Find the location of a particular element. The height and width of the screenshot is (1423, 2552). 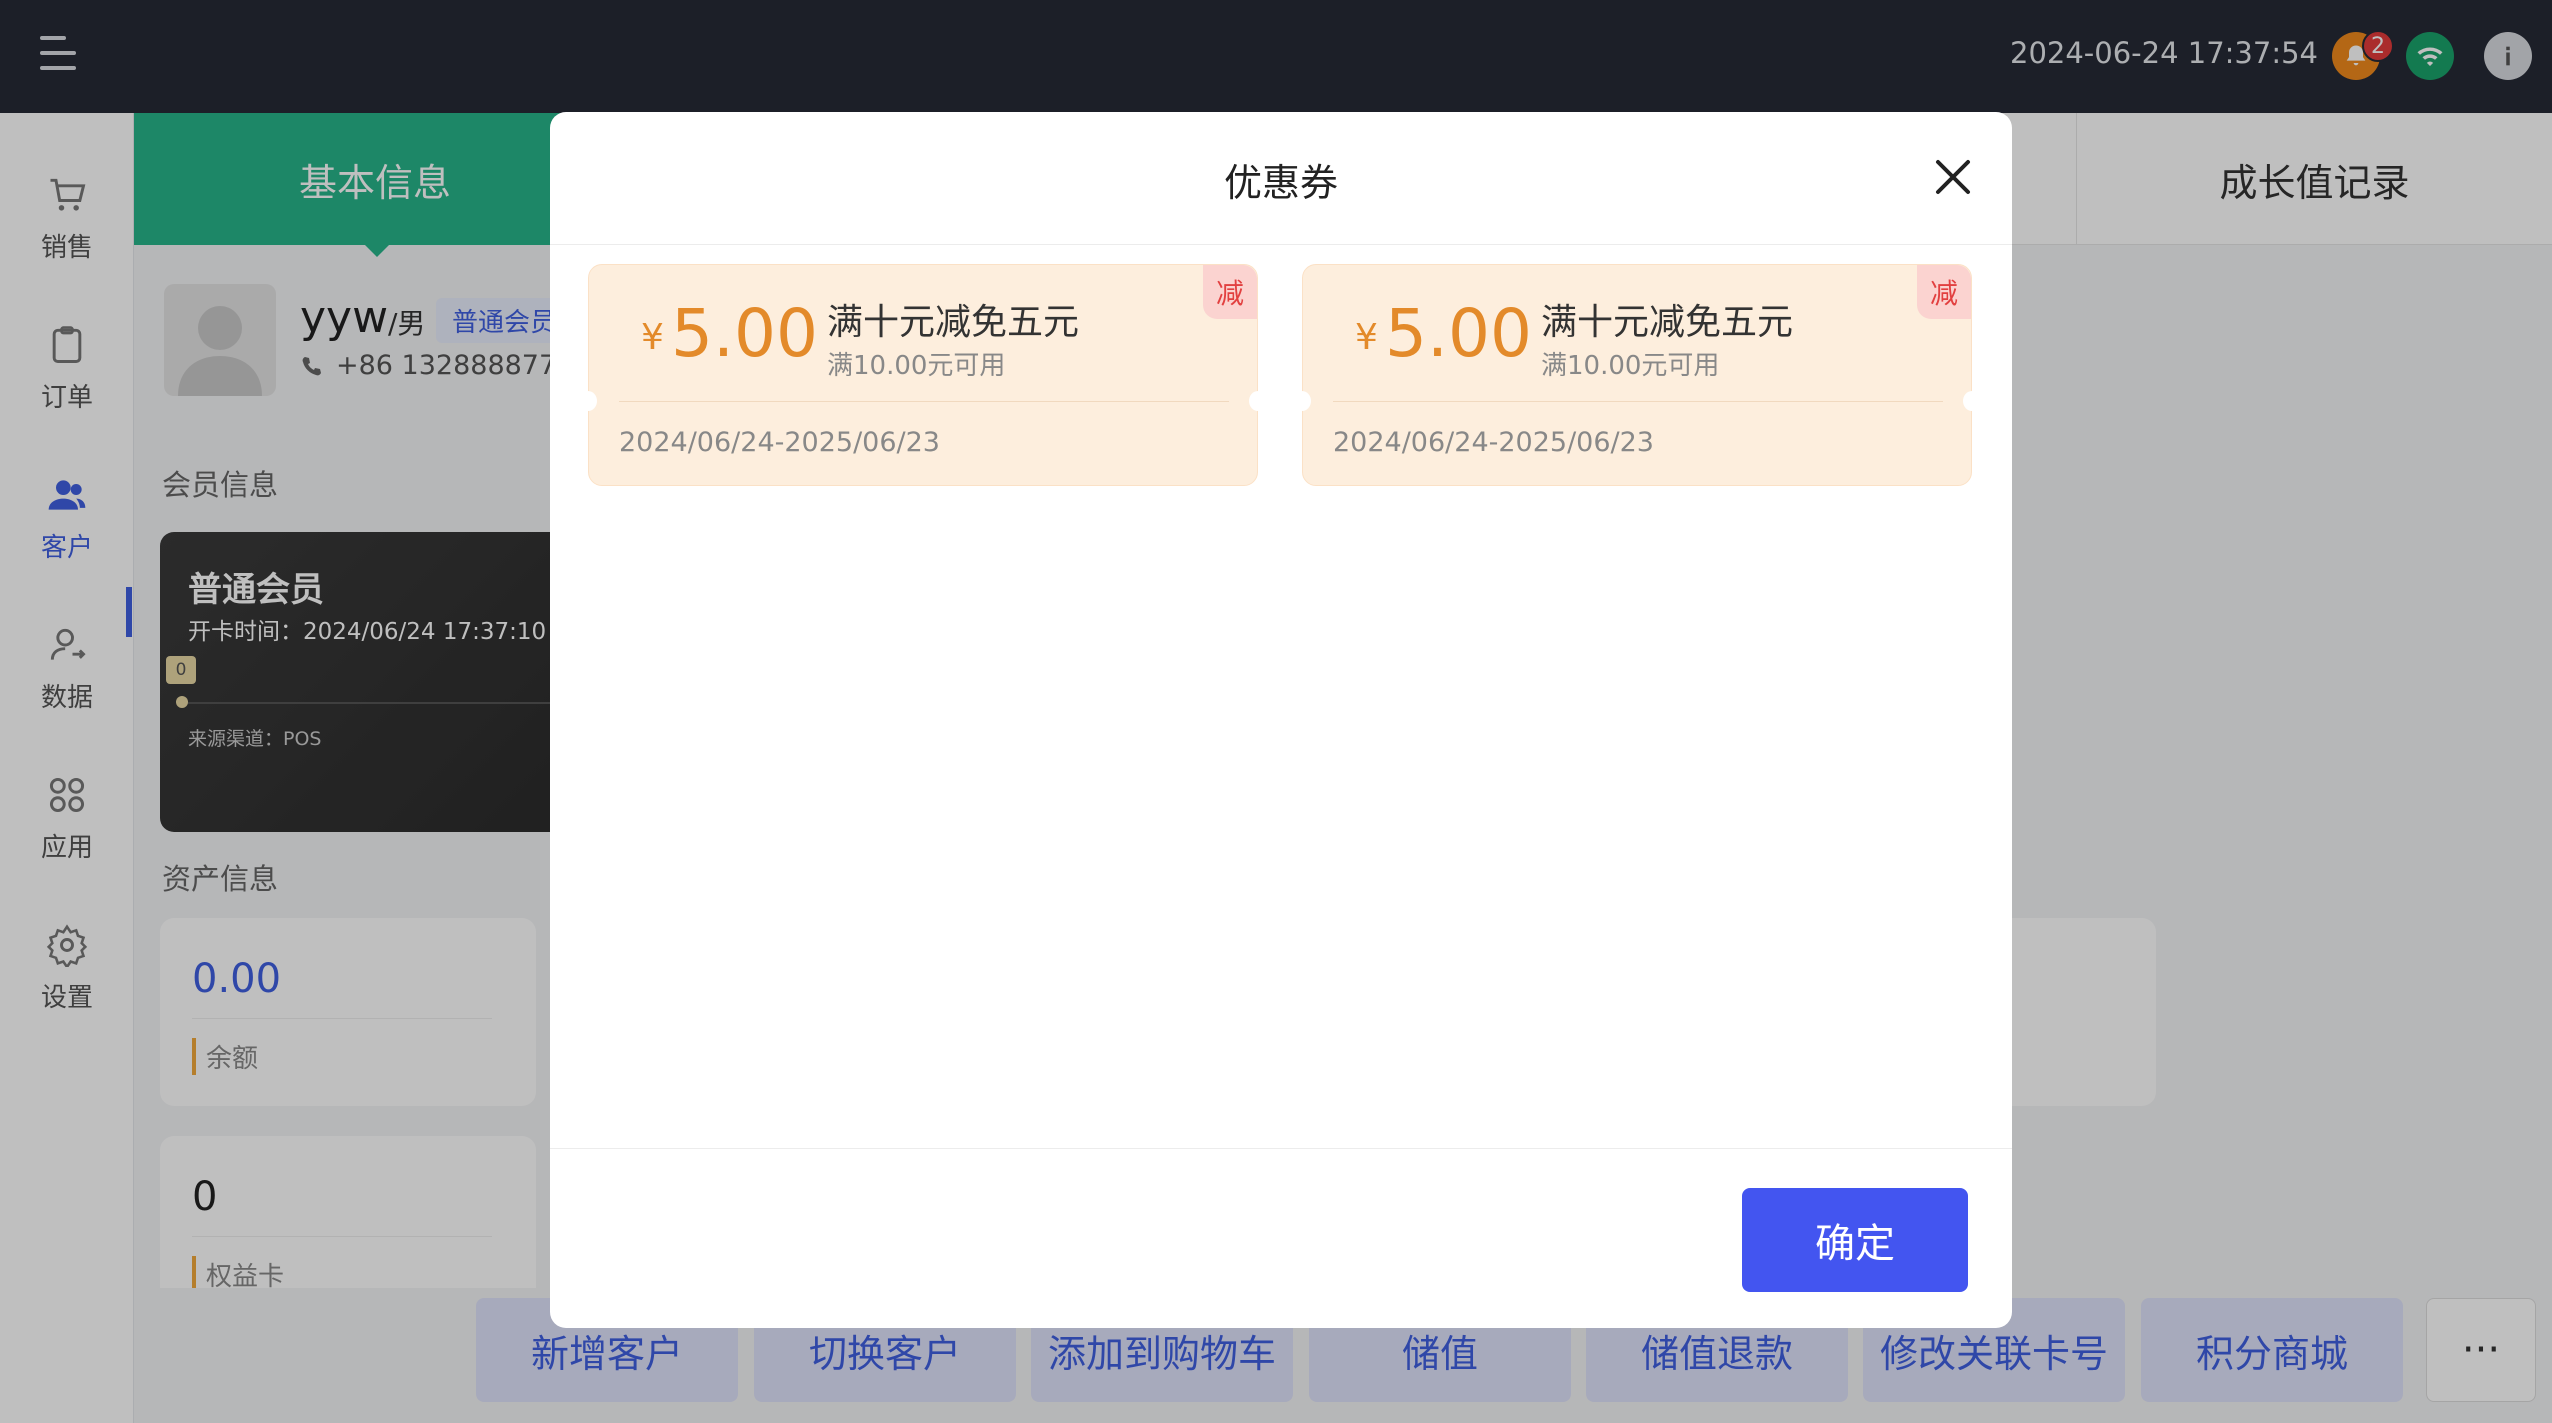

confirm-button: 确定 is located at coordinates (1855, 1240).